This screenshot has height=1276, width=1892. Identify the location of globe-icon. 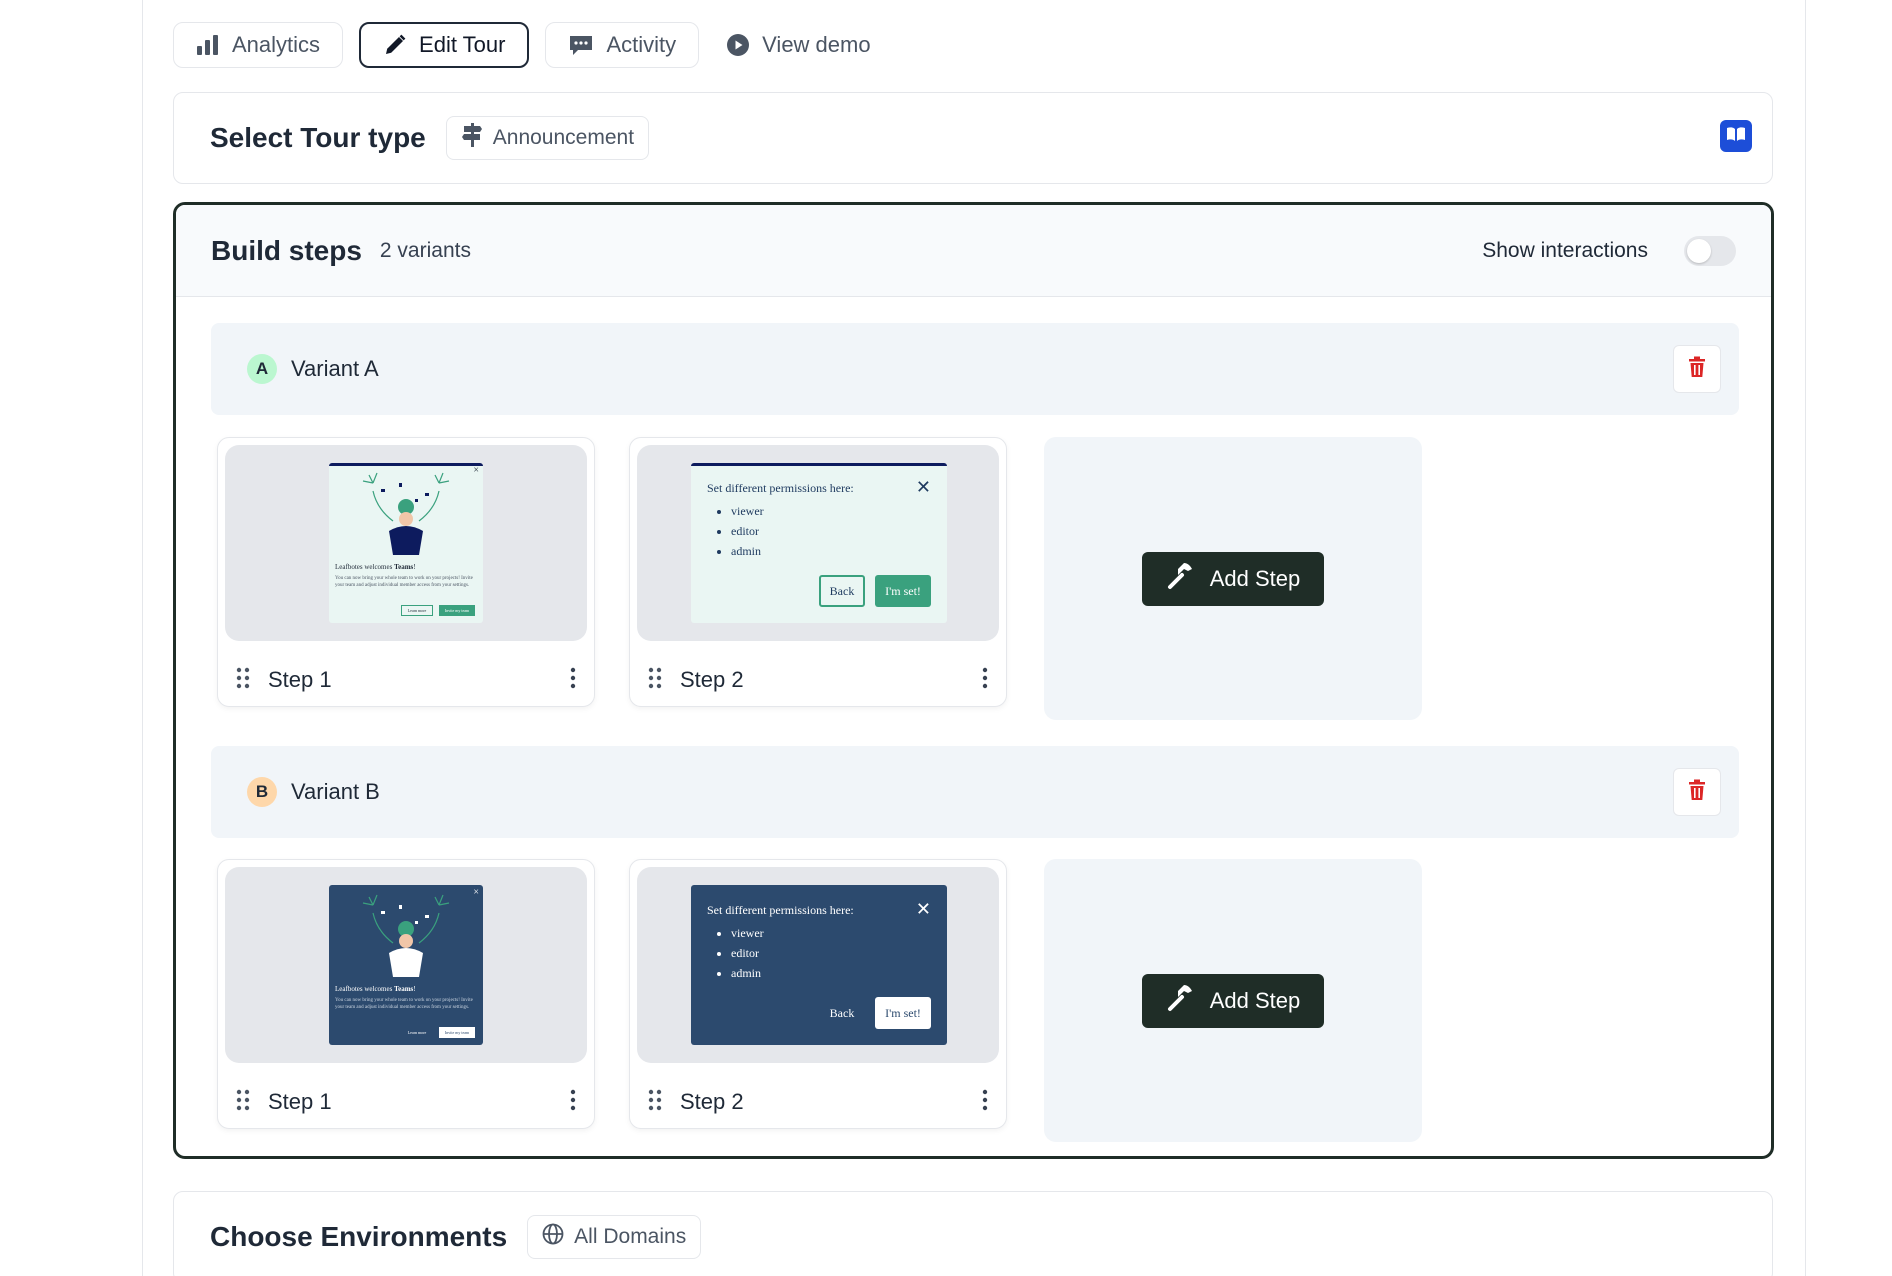
(553, 1237).